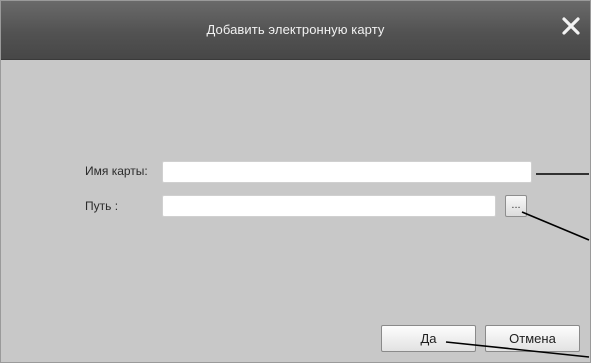 This screenshot has width=591, height=363. I want to click on path-label: Путь :, so click(102, 206).